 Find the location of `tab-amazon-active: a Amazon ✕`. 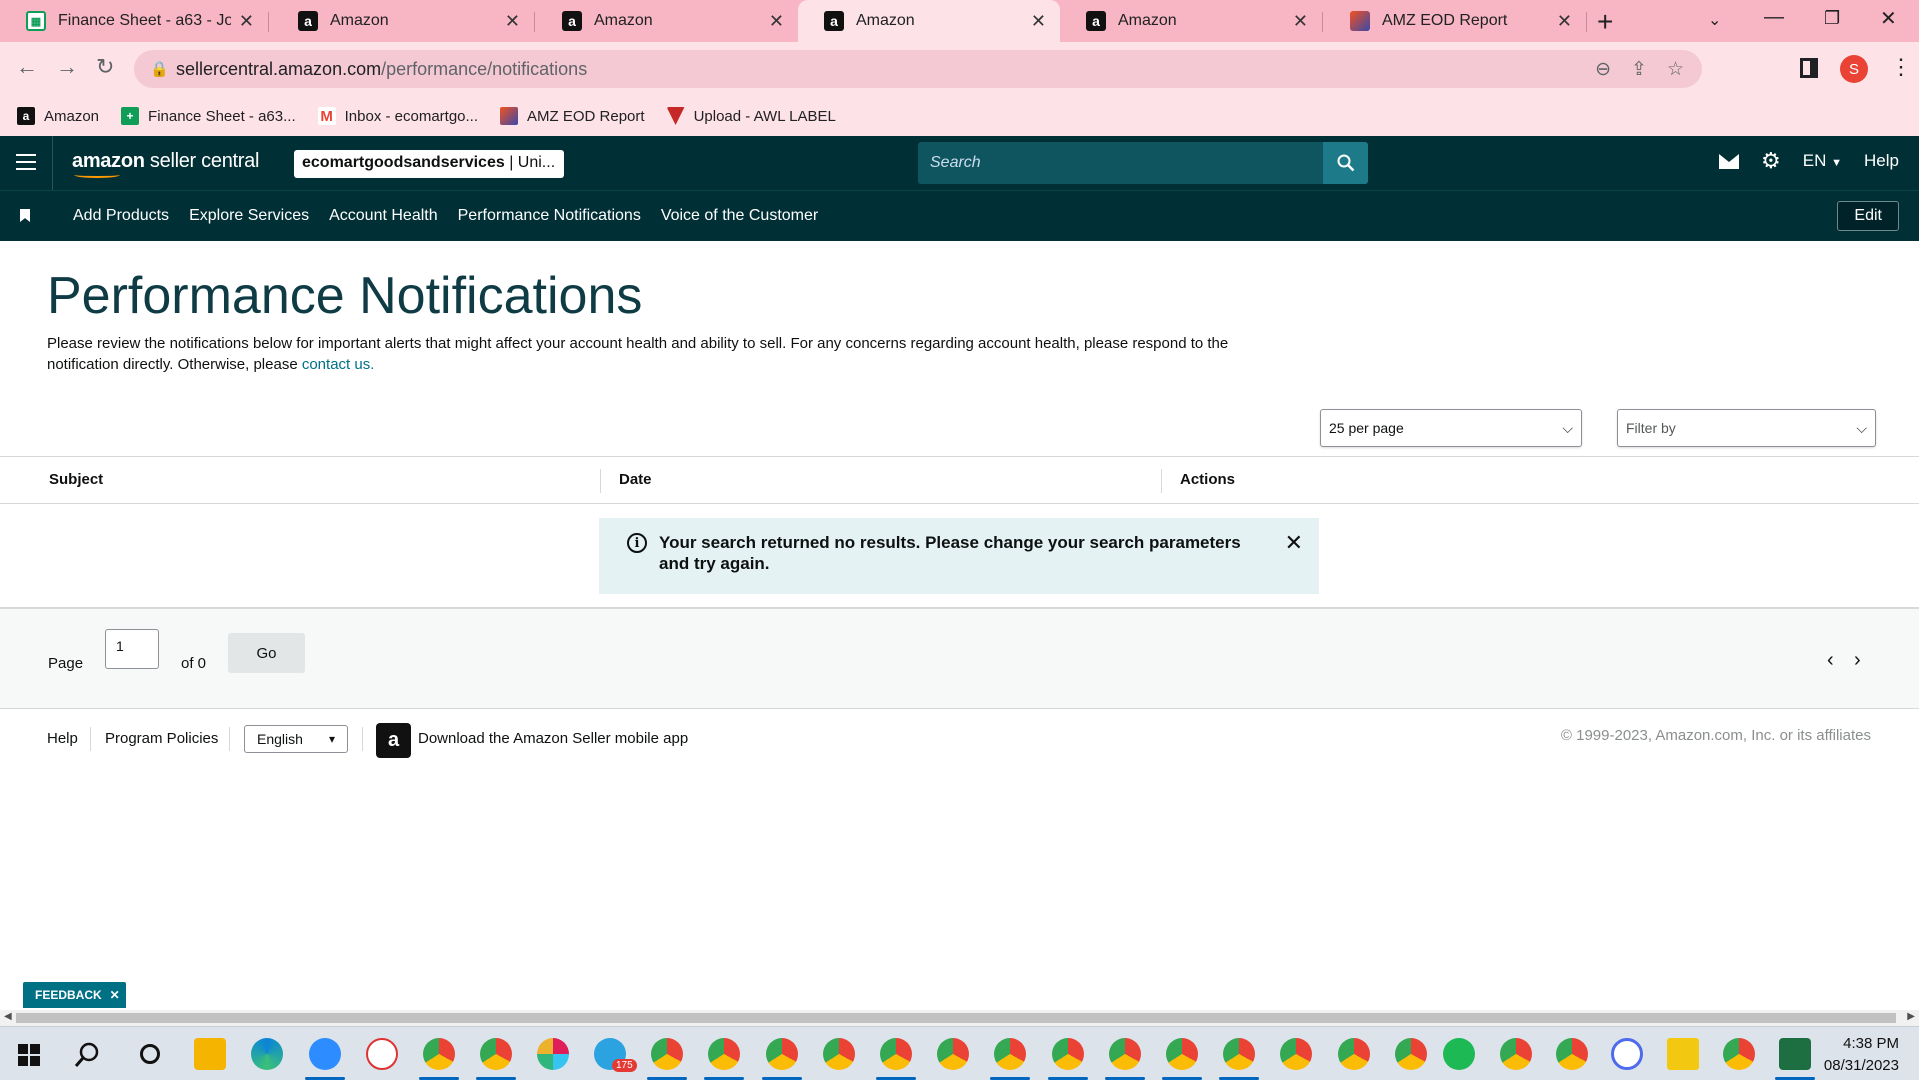

tab-amazon-active: a Amazon ✕ is located at coordinates (929, 21).